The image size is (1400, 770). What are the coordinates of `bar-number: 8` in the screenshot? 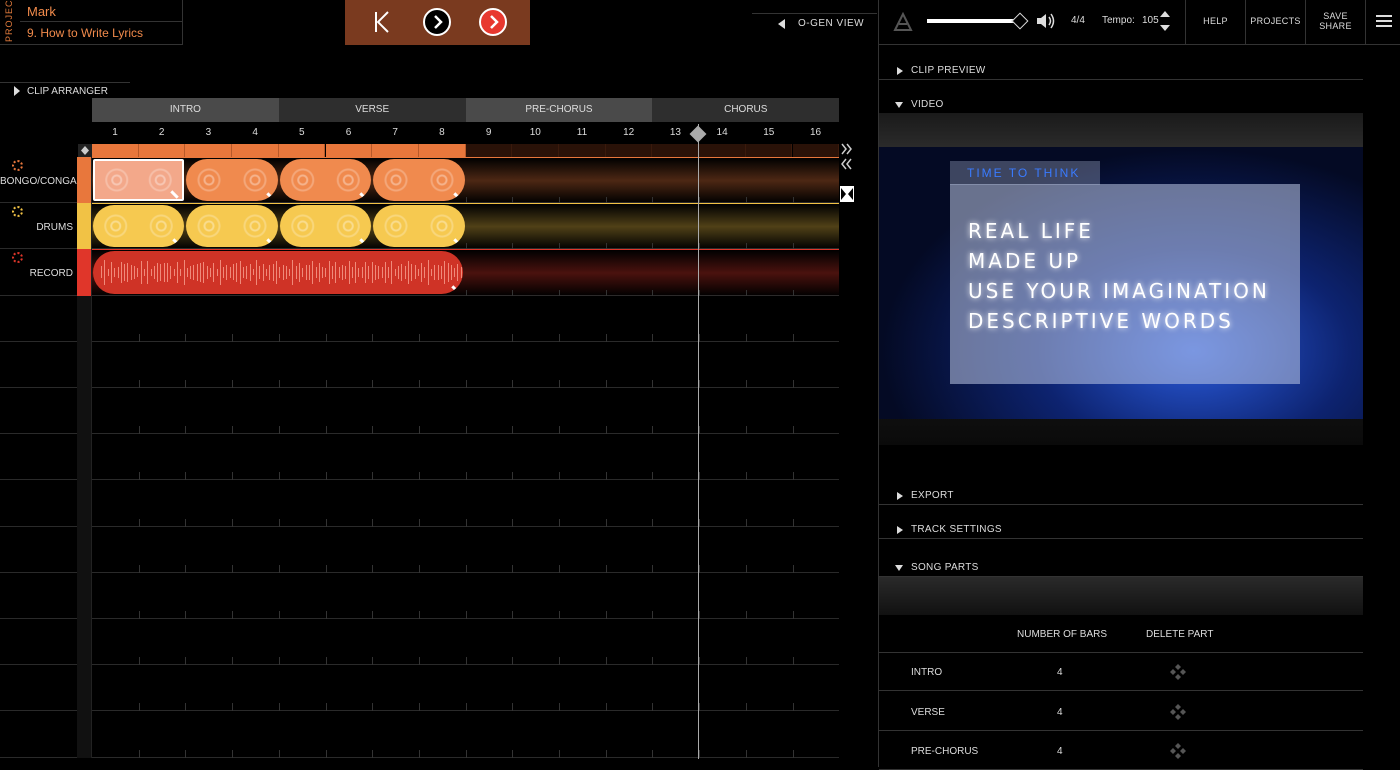 It's located at (442, 132).